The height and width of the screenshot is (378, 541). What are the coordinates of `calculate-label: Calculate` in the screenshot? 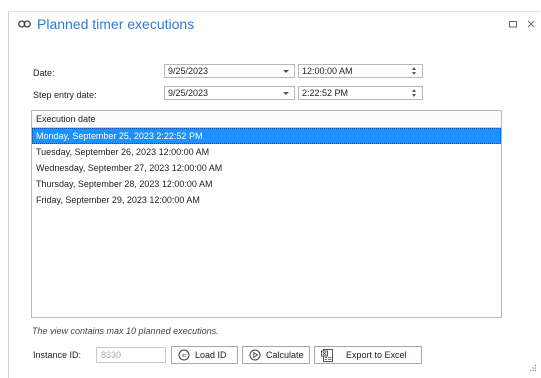 It's located at (285, 355).